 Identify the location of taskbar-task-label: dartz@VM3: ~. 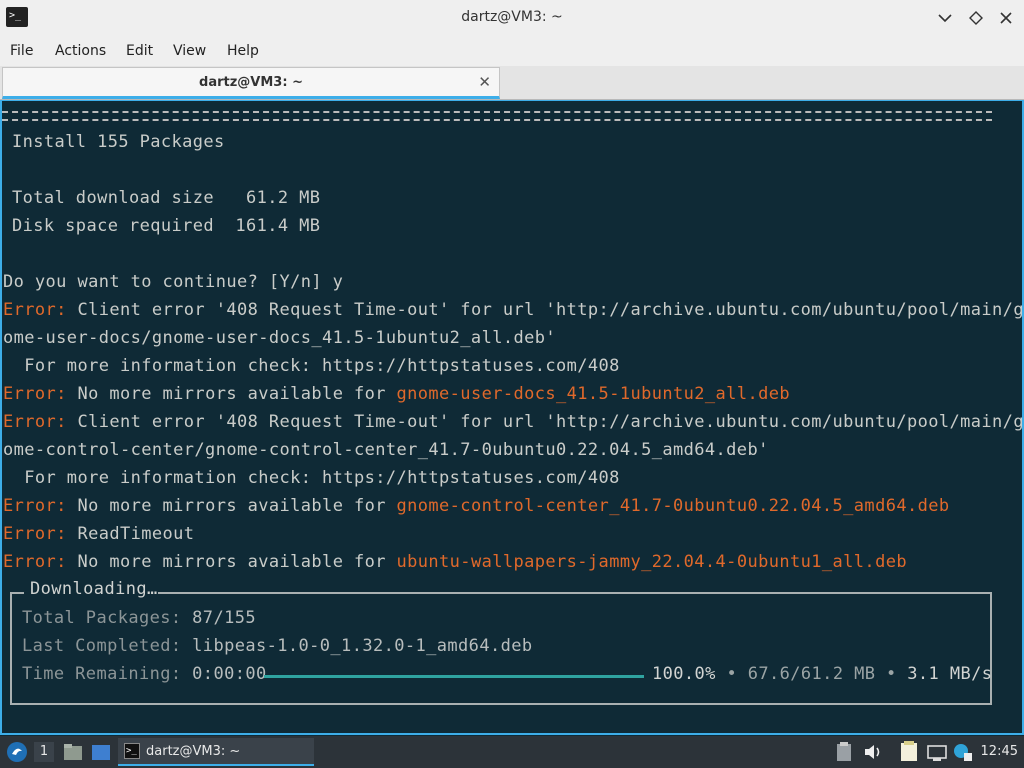
(193, 751).